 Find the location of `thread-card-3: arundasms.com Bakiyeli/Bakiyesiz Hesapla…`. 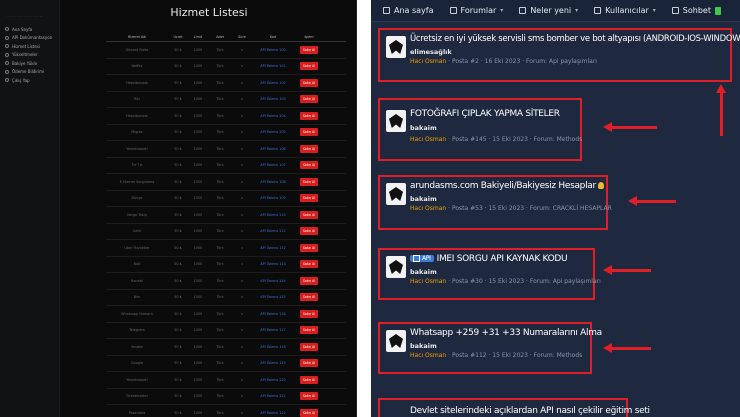

thread-card-3: arundasms.com Bakiyeli/Bakiyesiz Hesapla… is located at coordinates (495, 202).